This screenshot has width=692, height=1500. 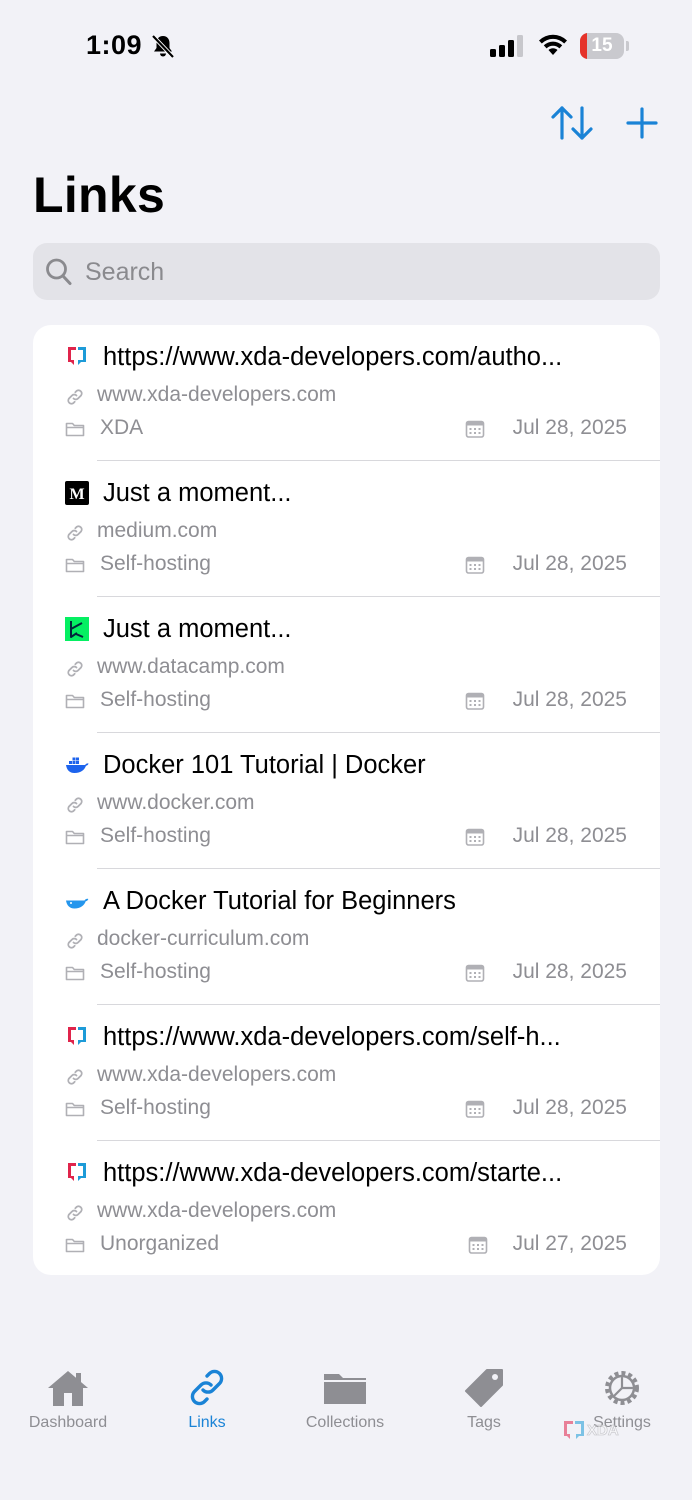 I want to click on house-icon, so click(x=68, y=1388).